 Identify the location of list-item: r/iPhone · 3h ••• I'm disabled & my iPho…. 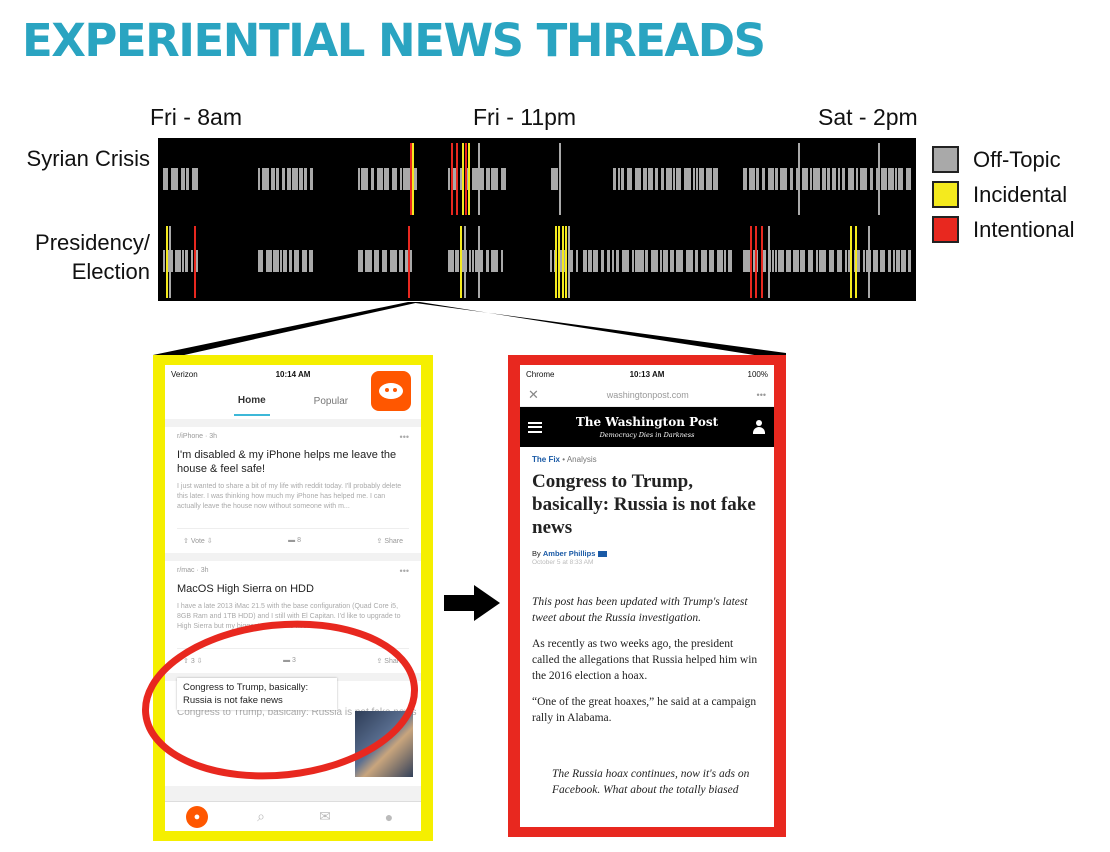
(293, 490).